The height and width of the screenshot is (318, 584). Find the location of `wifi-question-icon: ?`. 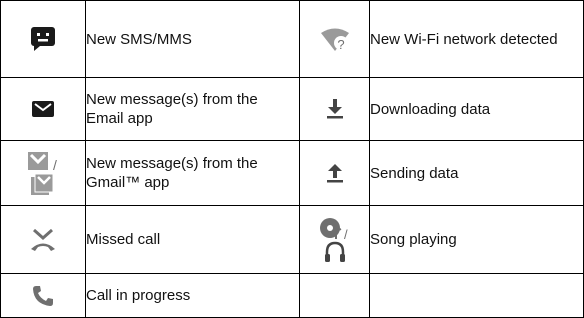

wifi-question-icon: ? is located at coordinates (334, 40).